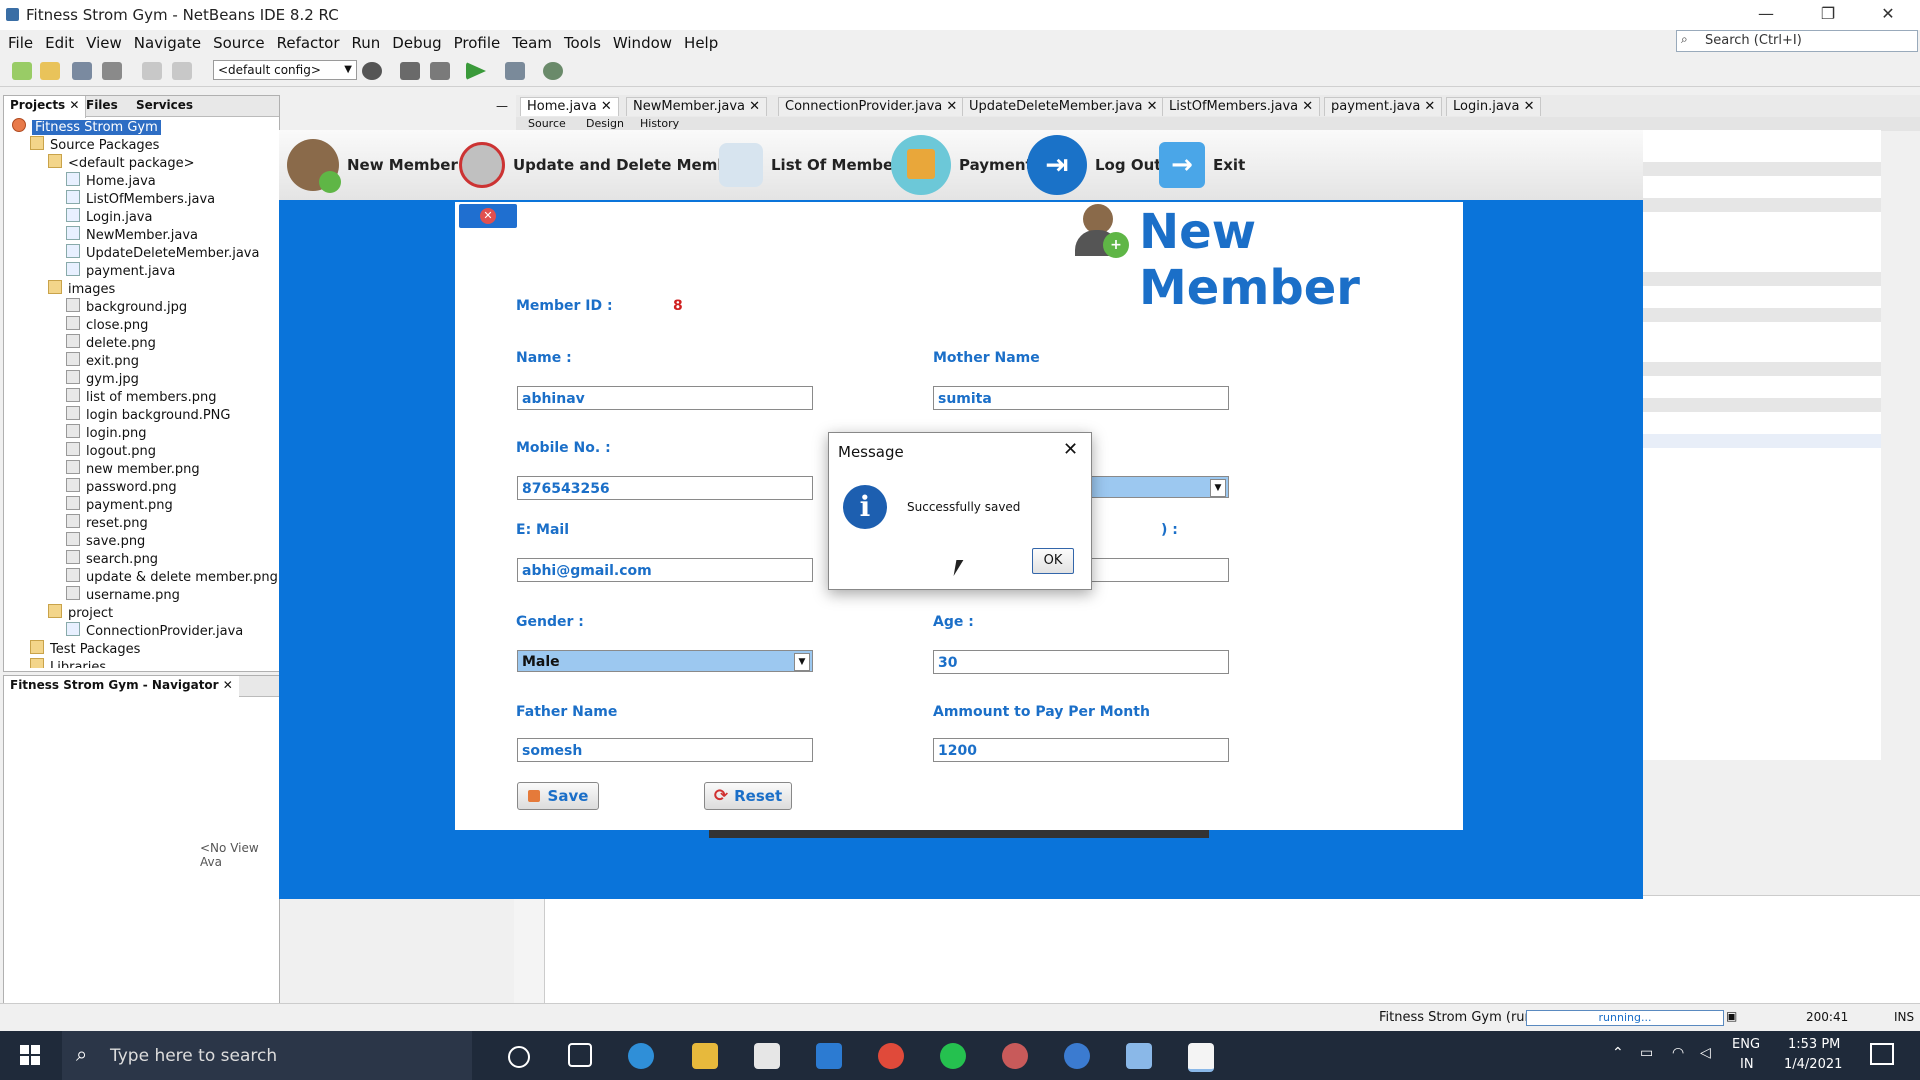  I want to click on chrome-icon, so click(891, 1056).